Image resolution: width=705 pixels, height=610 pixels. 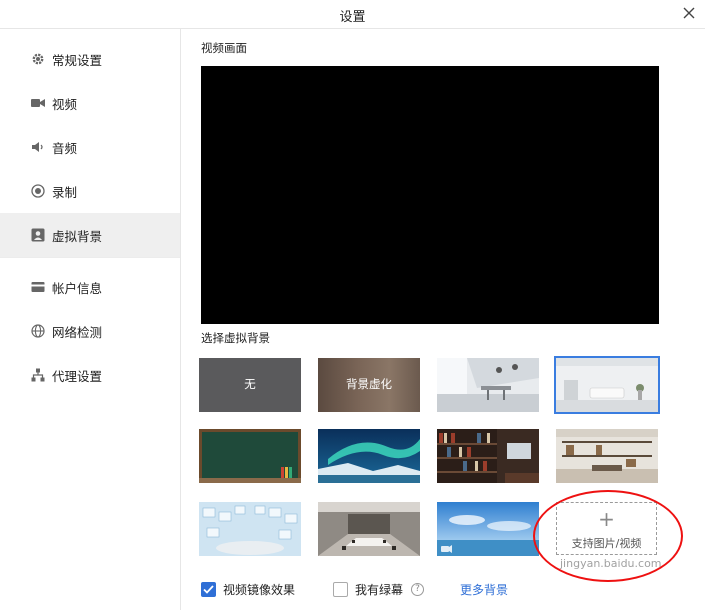 I want to click on speaker-icon, so click(x=38, y=147).